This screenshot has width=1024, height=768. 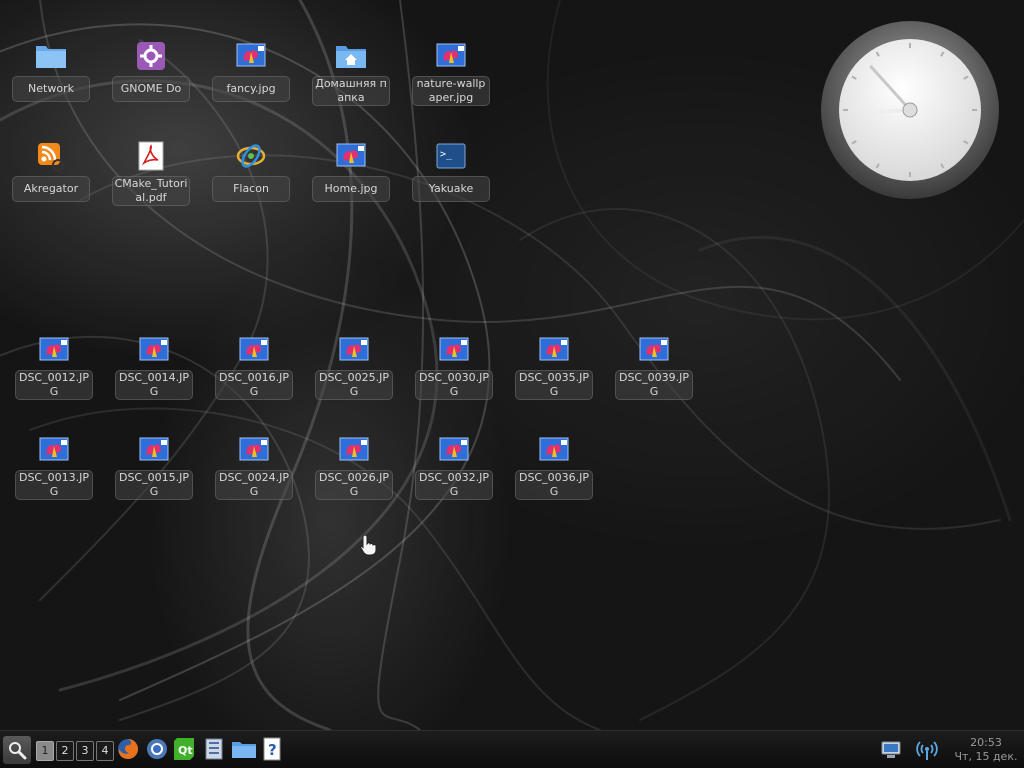 What do you see at coordinates (354, 385) in the screenshot?
I see `desktop-icon-label: DSC_0025.JPG` at bounding box center [354, 385].